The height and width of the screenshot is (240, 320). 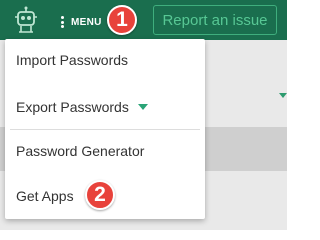 I want to click on export-passwords-item: Export Passwords, so click(x=82, y=107).